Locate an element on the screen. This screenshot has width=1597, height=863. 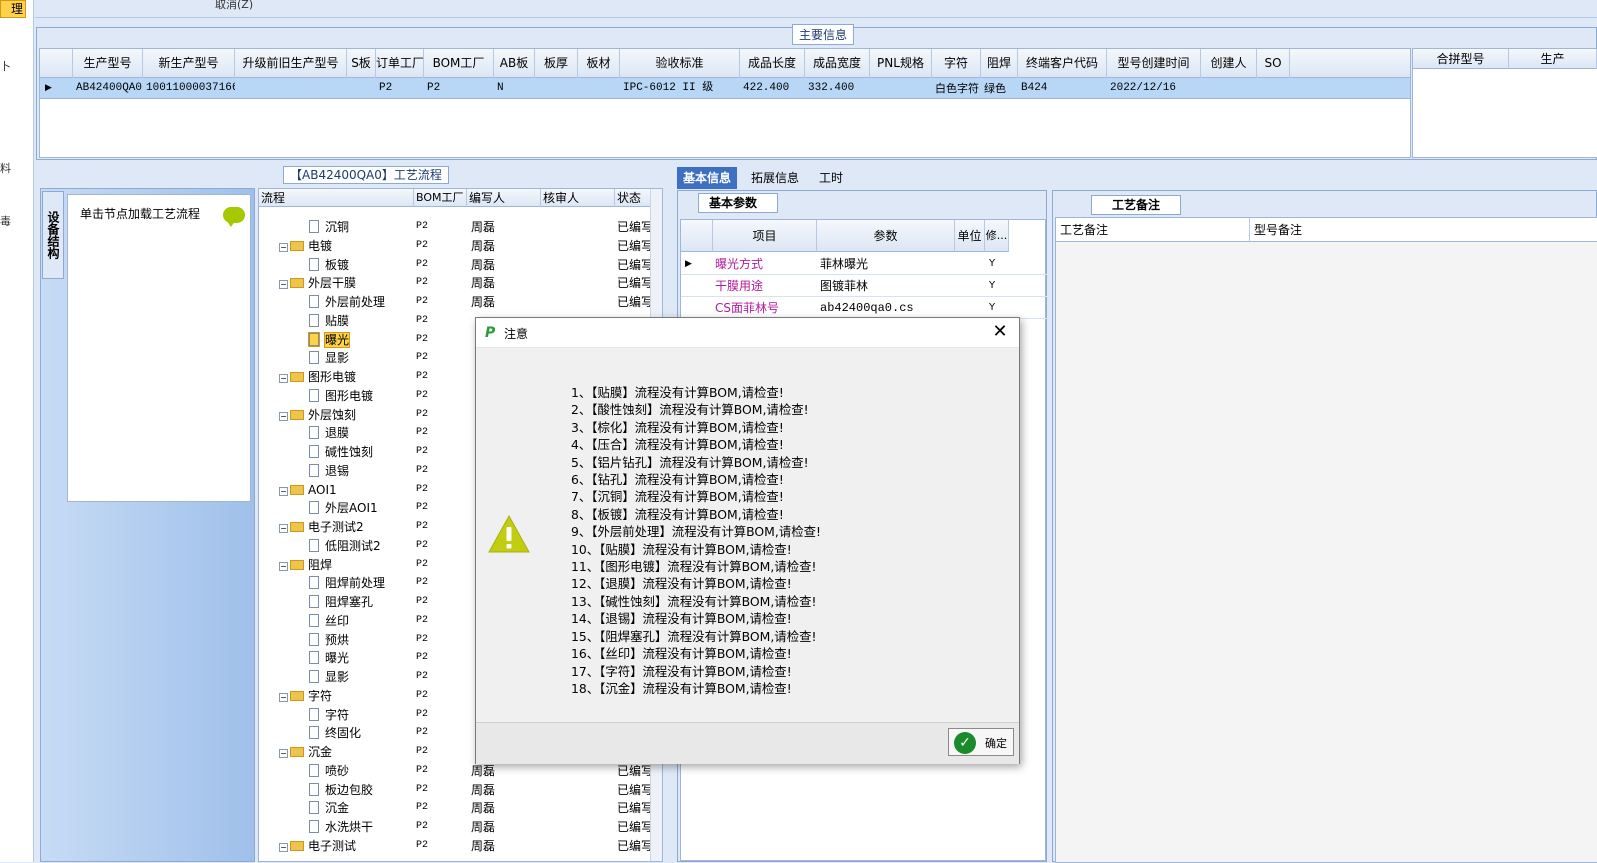
main-col-header: 创建人 is located at coordinates (1229, 63).